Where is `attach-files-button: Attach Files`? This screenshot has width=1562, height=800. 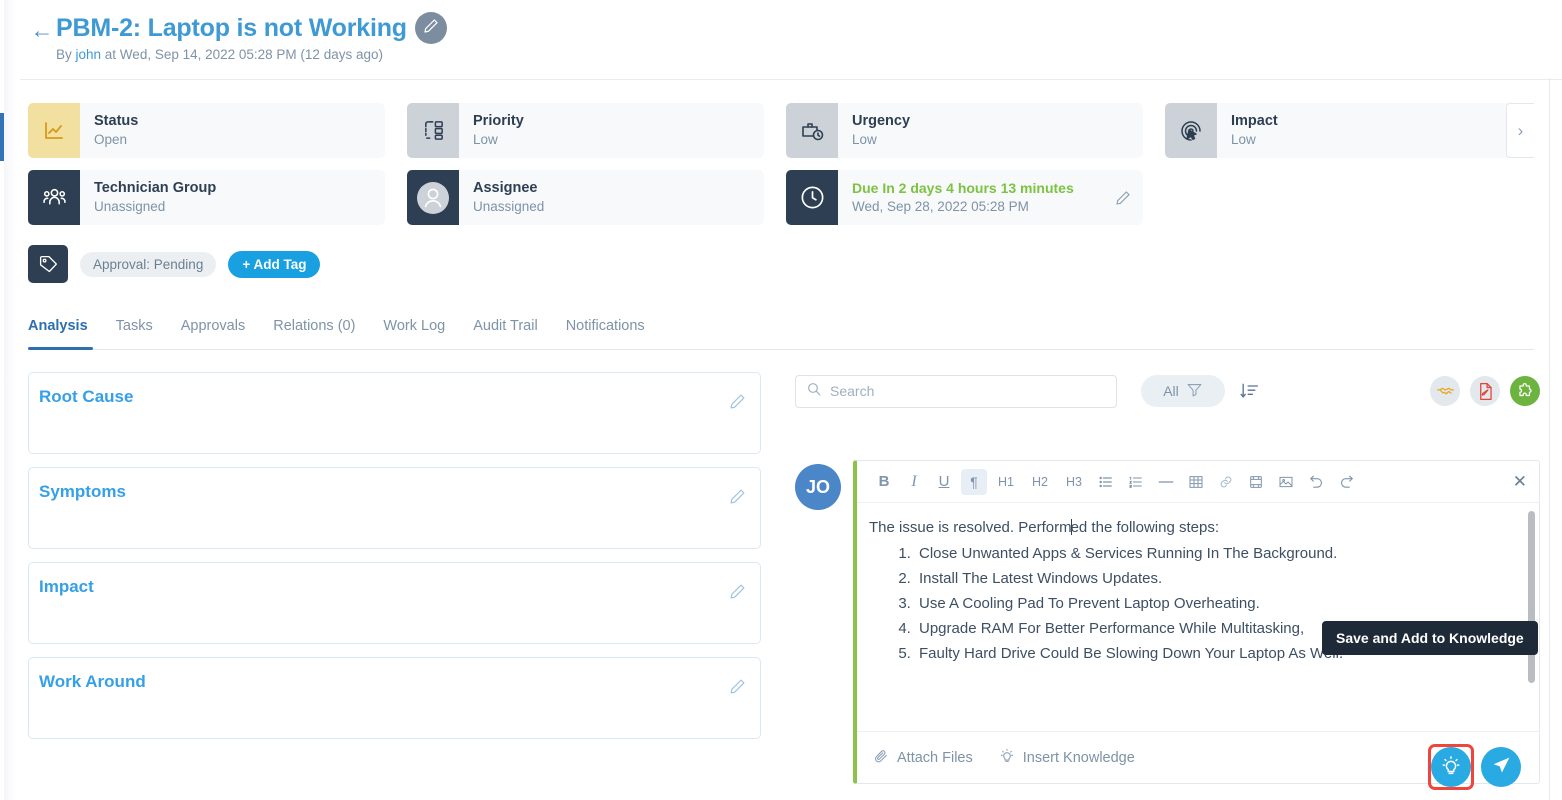 attach-files-button: Attach Files is located at coordinates (923, 758).